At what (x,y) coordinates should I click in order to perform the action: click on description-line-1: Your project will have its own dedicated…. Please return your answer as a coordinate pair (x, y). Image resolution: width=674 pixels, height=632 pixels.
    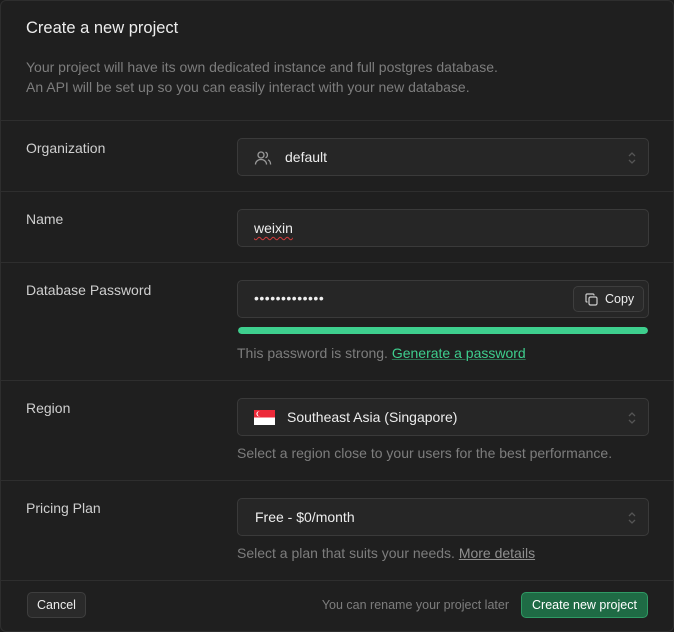
    Looking at the image, I should click on (262, 67).